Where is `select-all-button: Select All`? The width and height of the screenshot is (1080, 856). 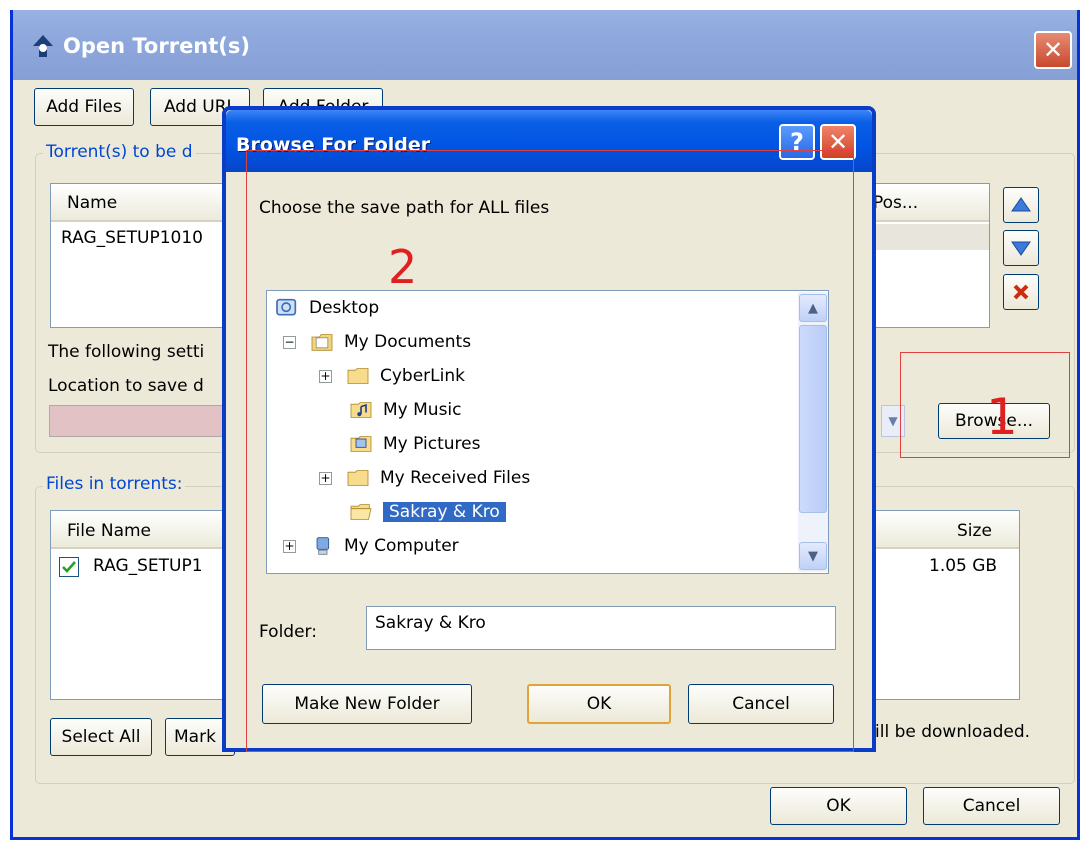 select-all-button: Select All is located at coordinates (101, 737).